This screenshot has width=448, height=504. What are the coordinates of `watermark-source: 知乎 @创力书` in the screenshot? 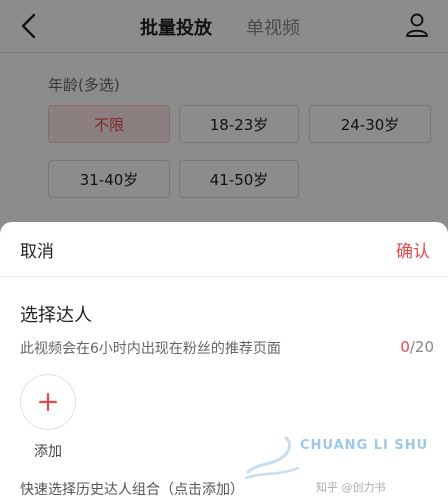 It's located at (351, 487).